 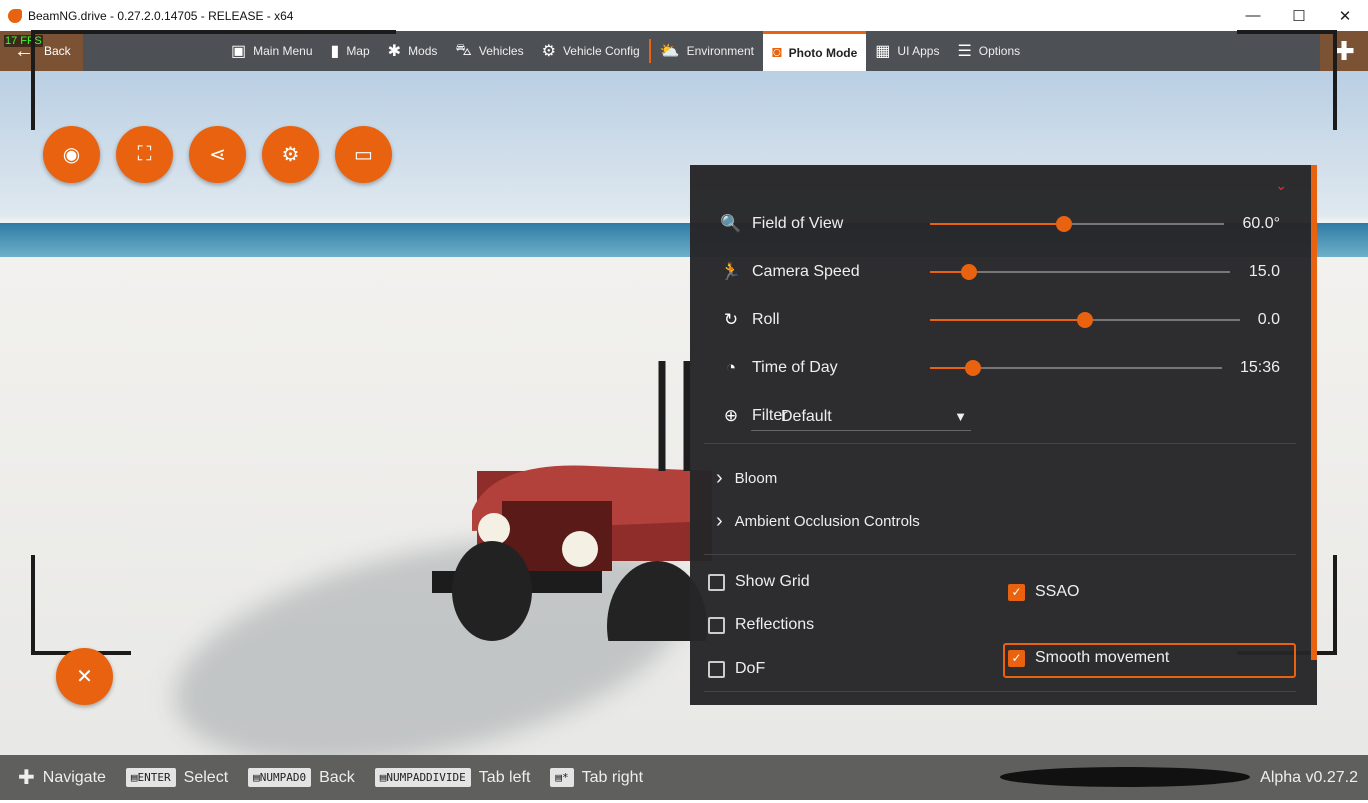 What do you see at coordinates (776, 52) in the screenshot?
I see `camera-icon: ◙` at bounding box center [776, 52].